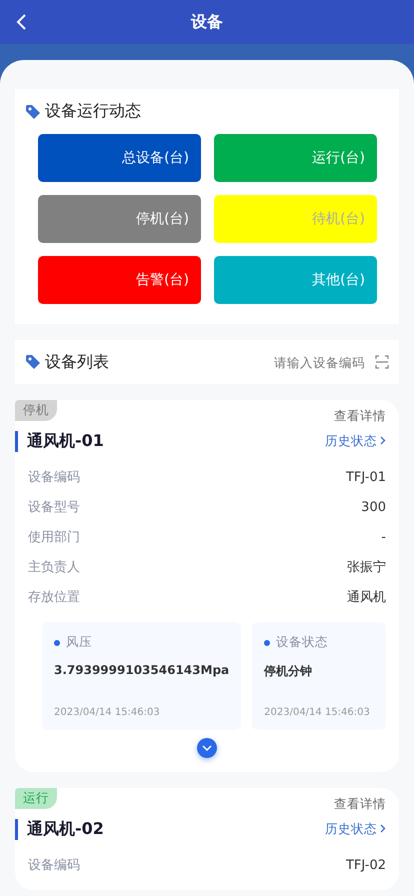 The width and height of the screenshot is (414, 896). What do you see at coordinates (295, 158) in the screenshot?
I see `stat-tile: 运行(台)` at bounding box center [295, 158].